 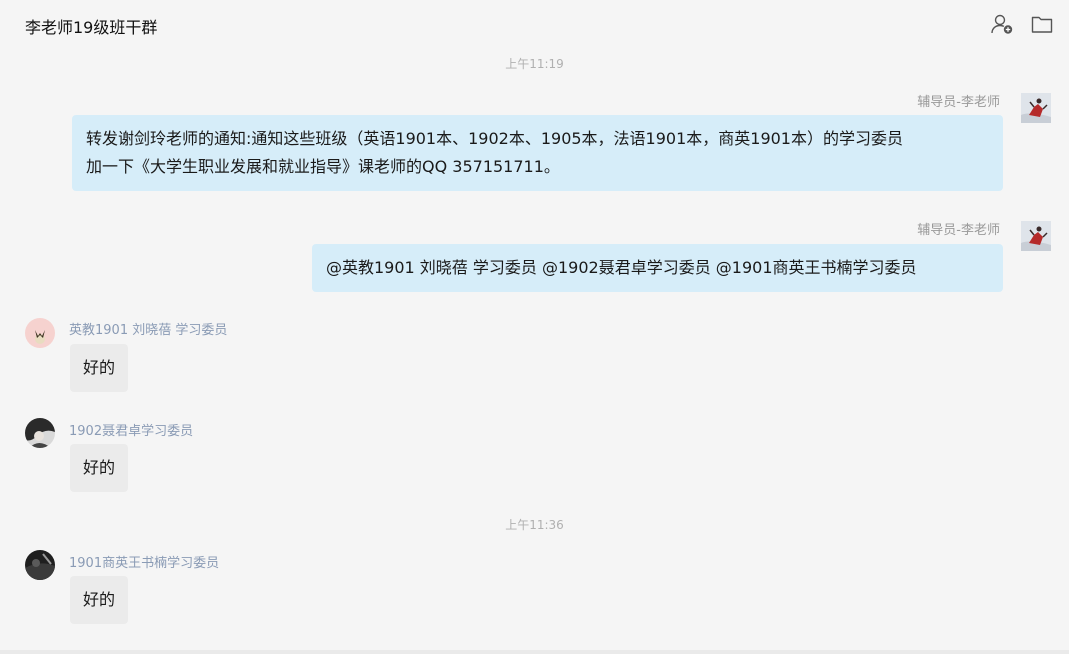 What do you see at coordinates (1042, 24) in the screenshot?
I see `folder-icon` at bounding box center [1042, 24].